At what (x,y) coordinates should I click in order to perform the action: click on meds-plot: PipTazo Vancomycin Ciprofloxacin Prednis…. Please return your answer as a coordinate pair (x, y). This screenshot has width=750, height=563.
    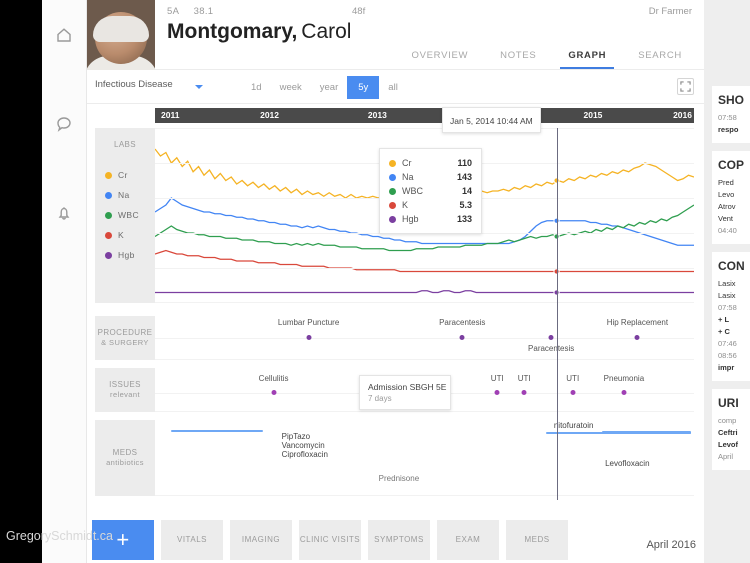
    Looking at the image, I should click on (424, 458).